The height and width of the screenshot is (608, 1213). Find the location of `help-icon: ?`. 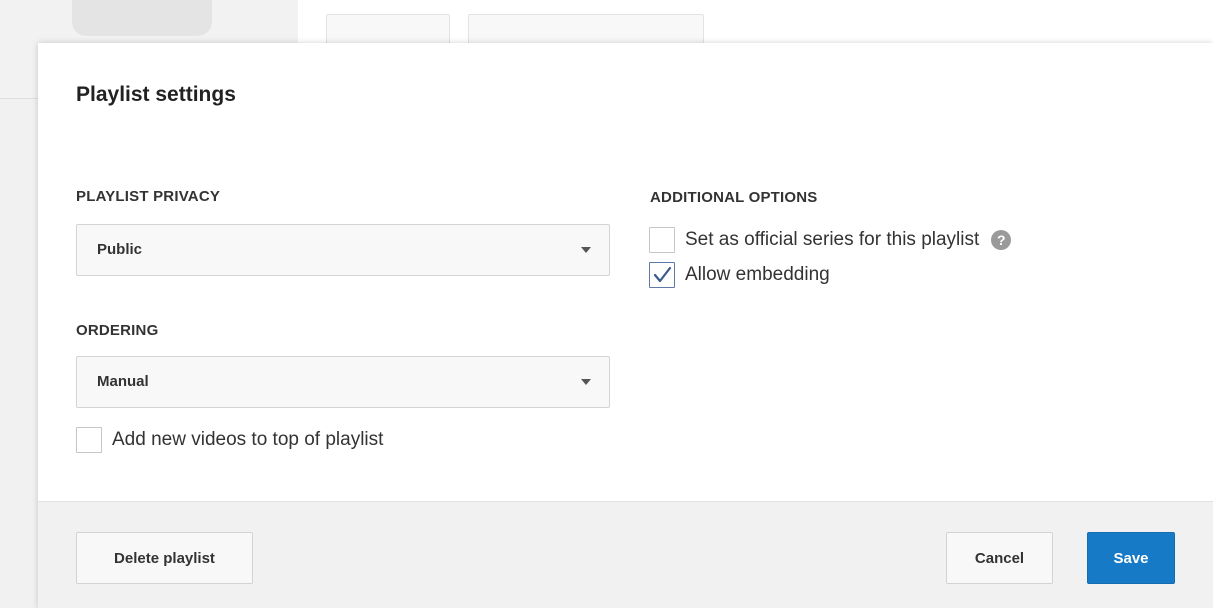

help-icon: ? is located at coordinates (1001, 240).